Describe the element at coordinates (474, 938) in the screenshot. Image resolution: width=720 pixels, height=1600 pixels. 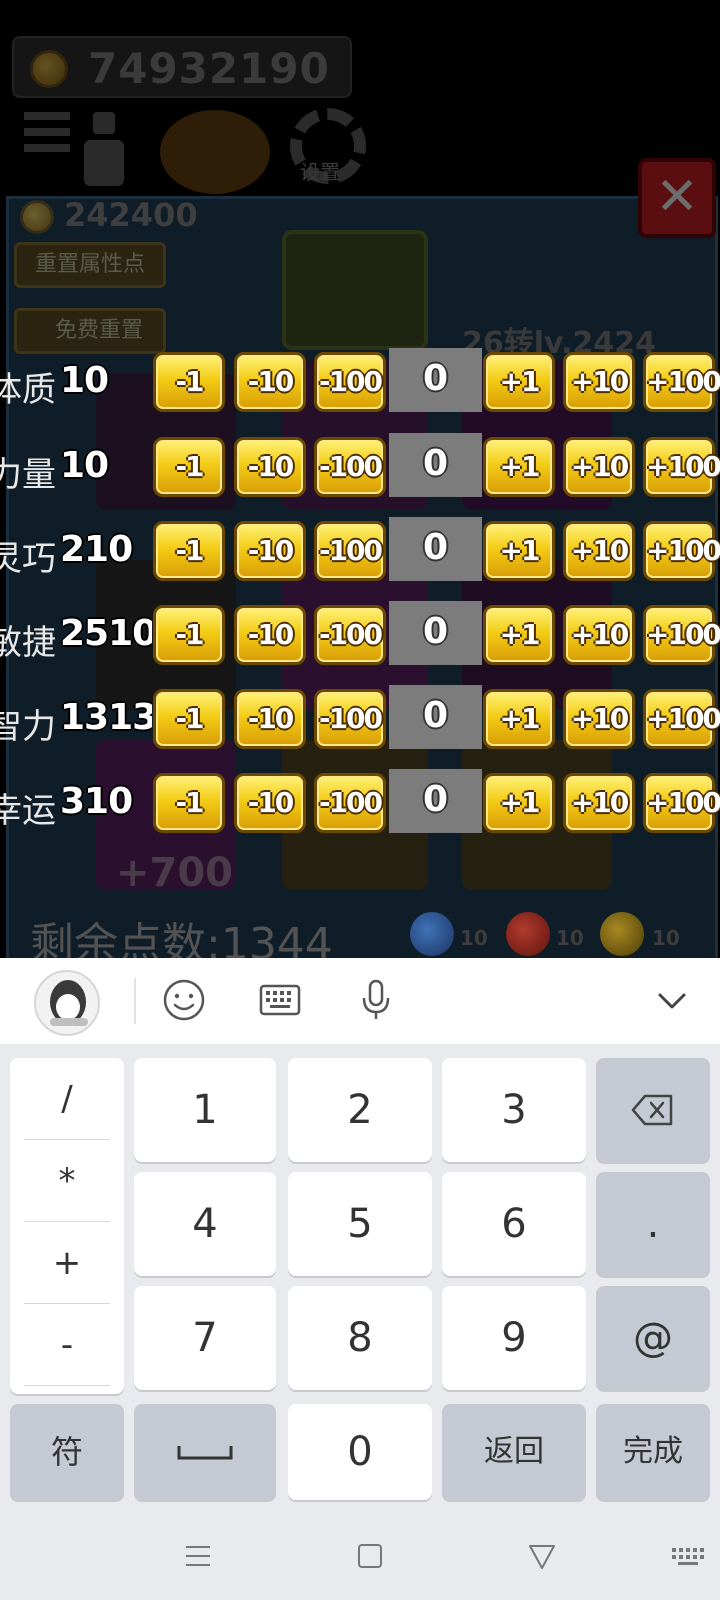
I see `water-element-count: 10` at that location.